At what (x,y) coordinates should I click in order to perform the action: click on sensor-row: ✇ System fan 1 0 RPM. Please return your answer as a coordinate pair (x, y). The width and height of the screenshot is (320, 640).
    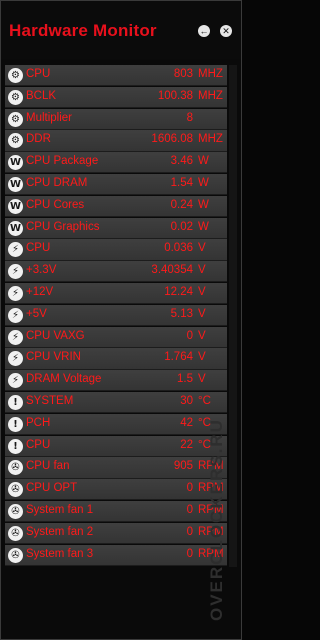
    Looking at the image, I should click on (116, 512).